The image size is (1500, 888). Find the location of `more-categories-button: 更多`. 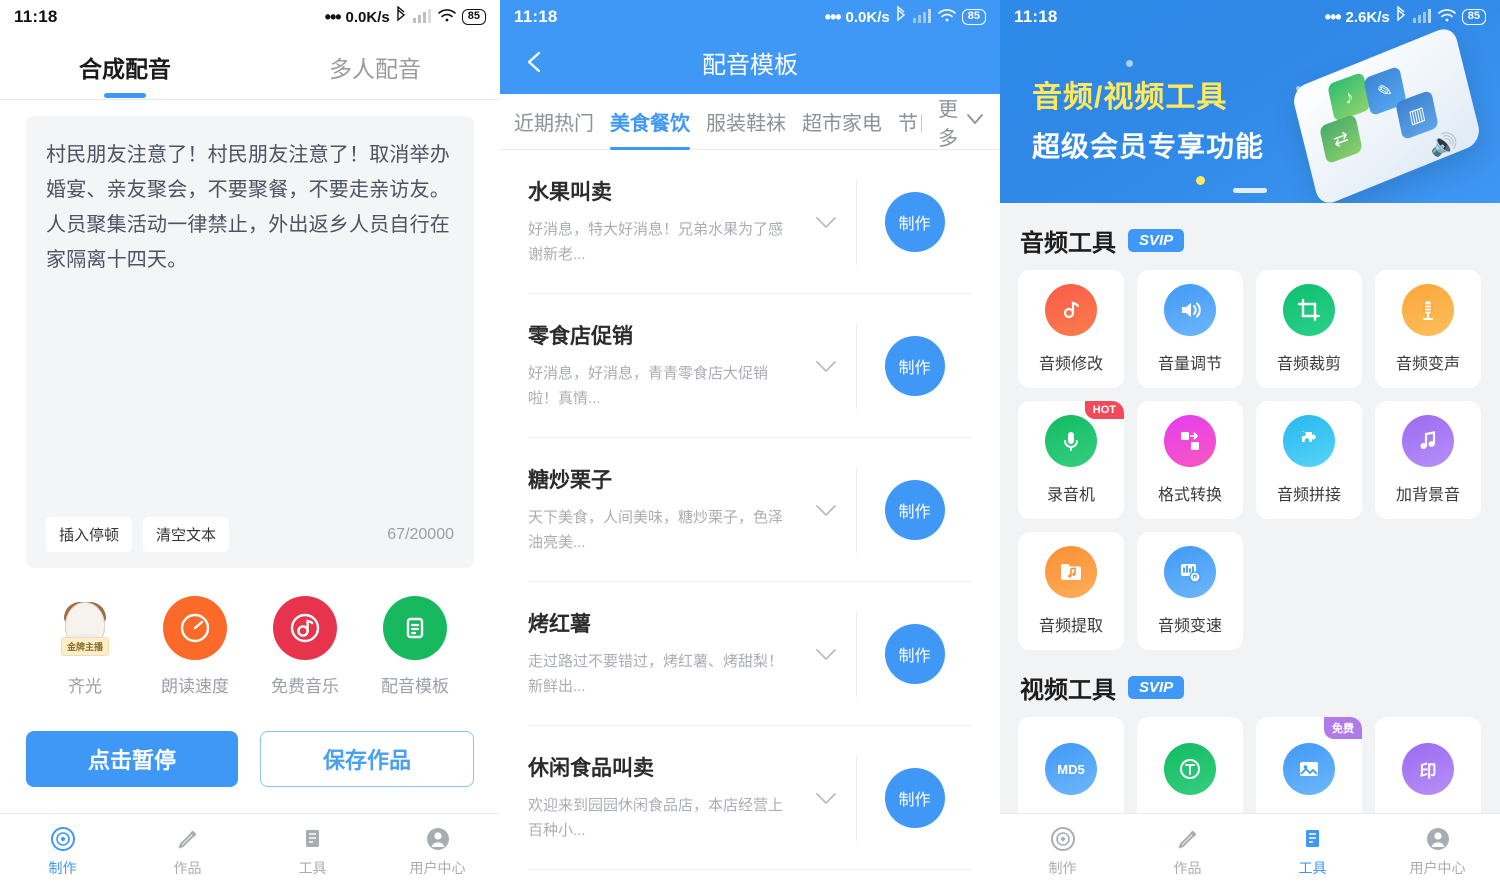

more-categories-button: 更多 is located at coordinates (962, 122).